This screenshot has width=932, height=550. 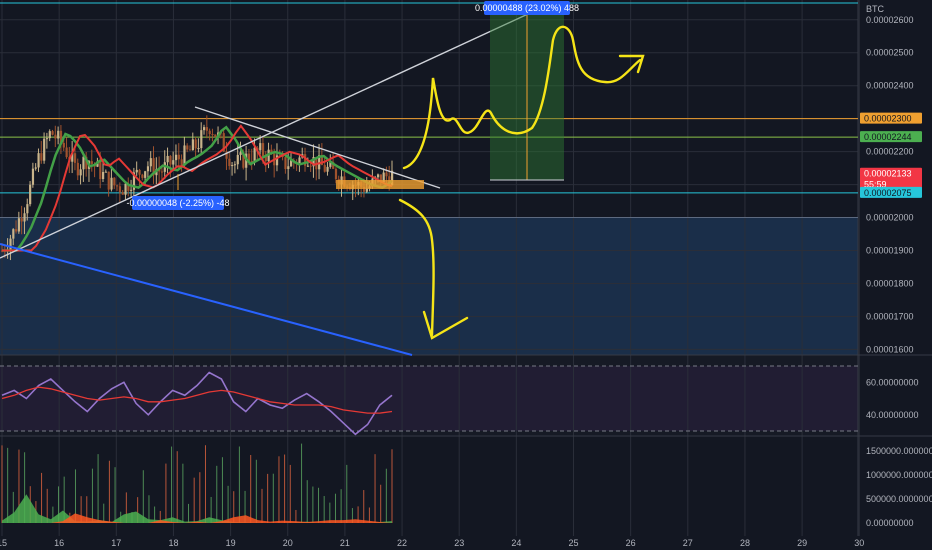 What do you see at coordinates (859, 543) in the screenshot?
I see `time-tick-label: 30` at bounding box center [859, 543].